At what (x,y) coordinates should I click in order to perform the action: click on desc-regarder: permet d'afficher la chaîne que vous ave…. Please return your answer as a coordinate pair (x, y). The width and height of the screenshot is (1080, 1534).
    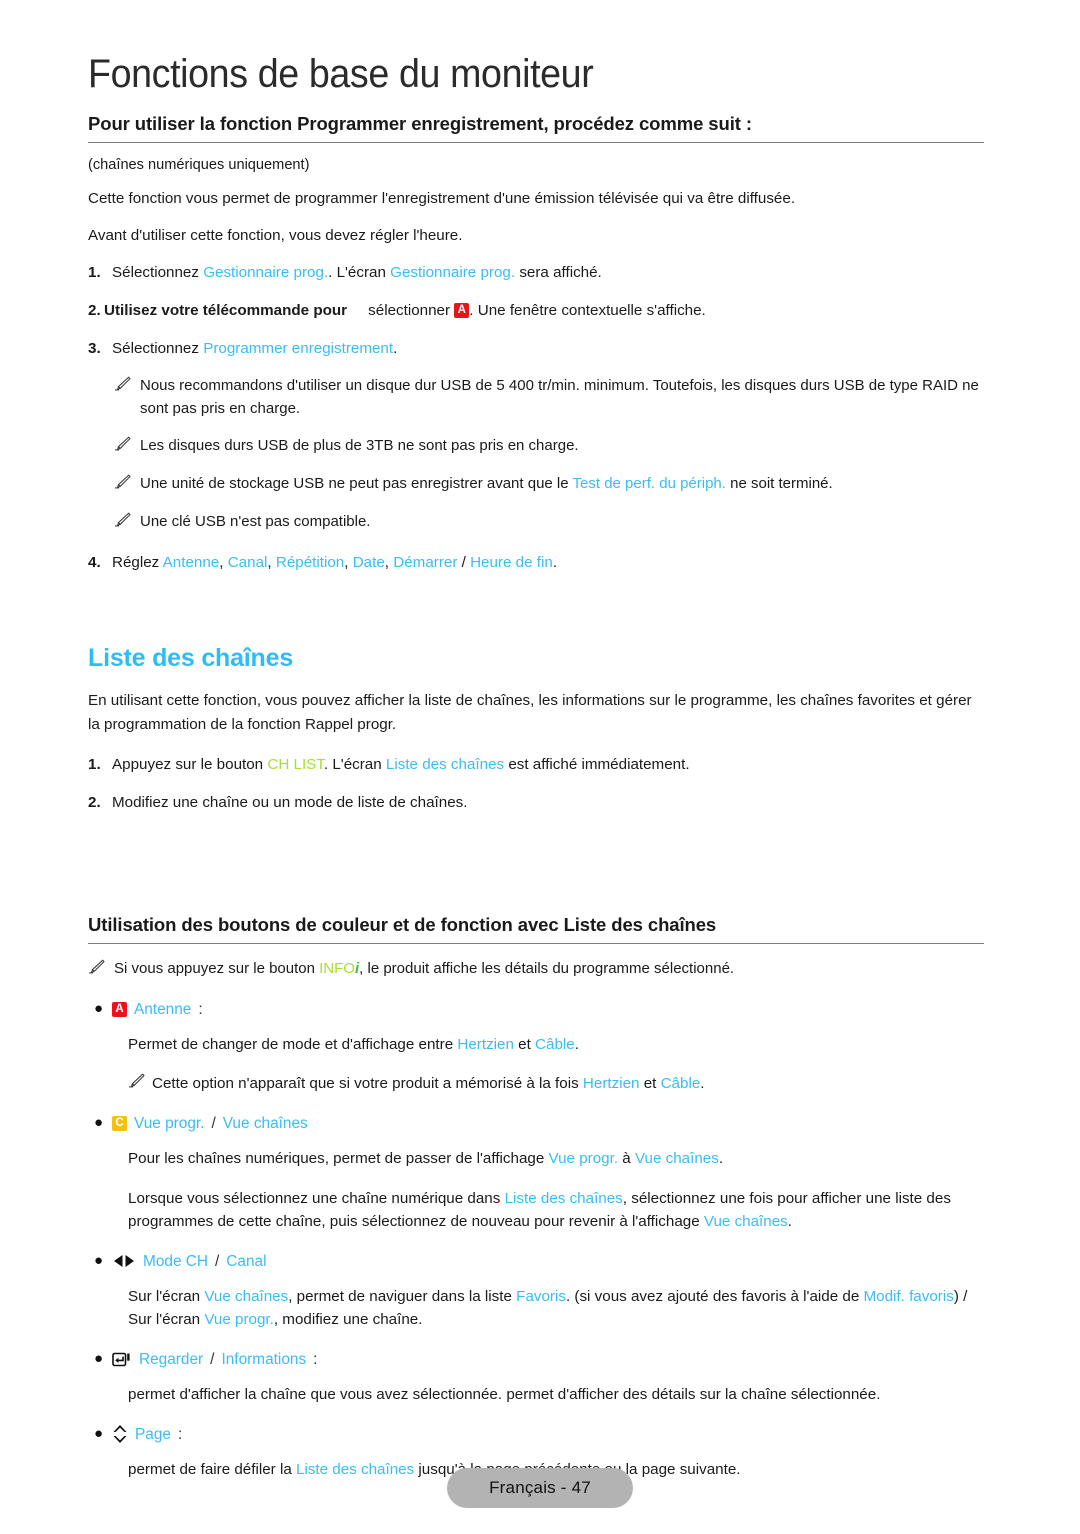
    Looking at the image, I should click on (504, 1394).